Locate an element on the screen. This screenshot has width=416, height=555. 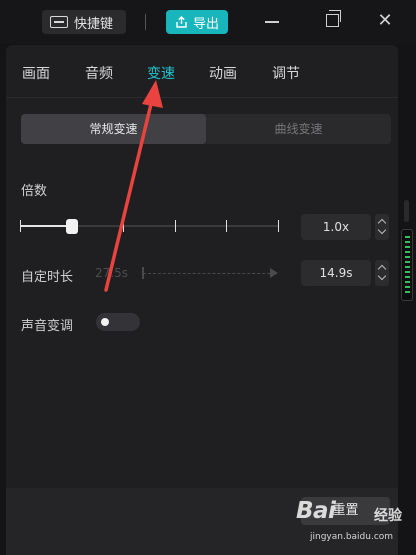
duration-value-input: 14.9s is located at coordinates (336, 273).